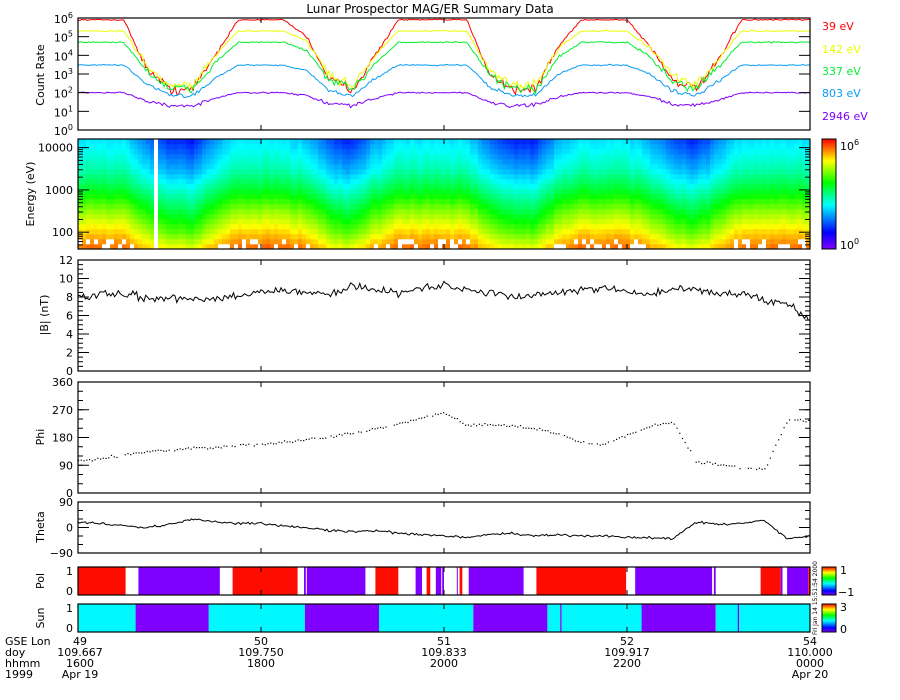 The height and width of the screenshot is (700, 900). I want to click on sun-segment, so click(601, 618).